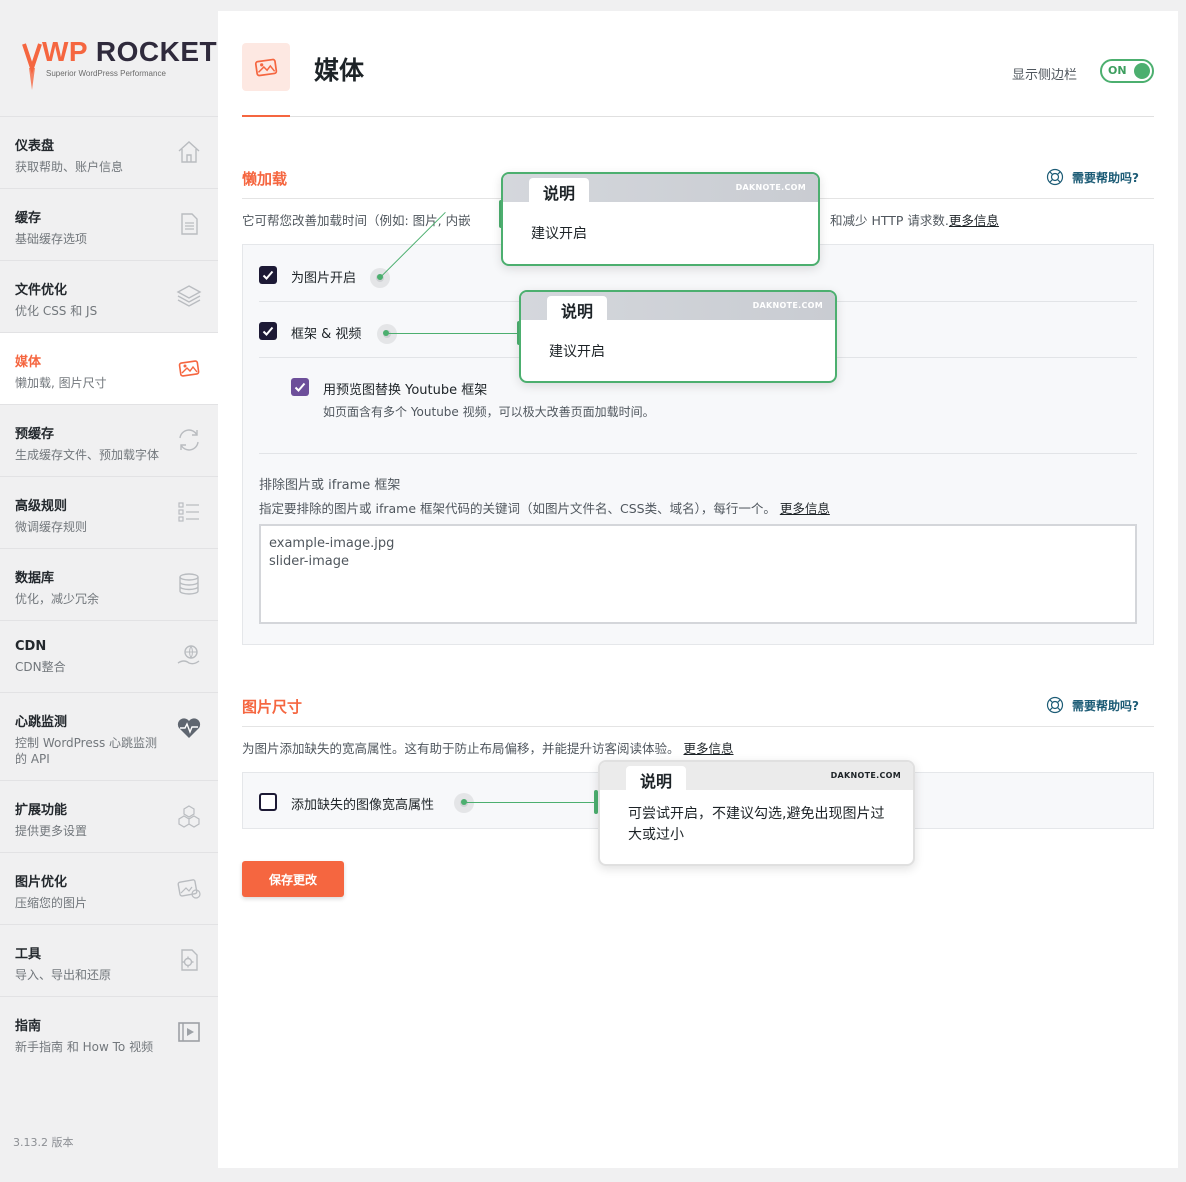 This screenshot has height=1182, width=1186. What do you see at coordinates (698, 574) in the screenshot?
I see `exclude-keywords-textarea: example-image.jpg slider-image` at bounding box center [698, 574].